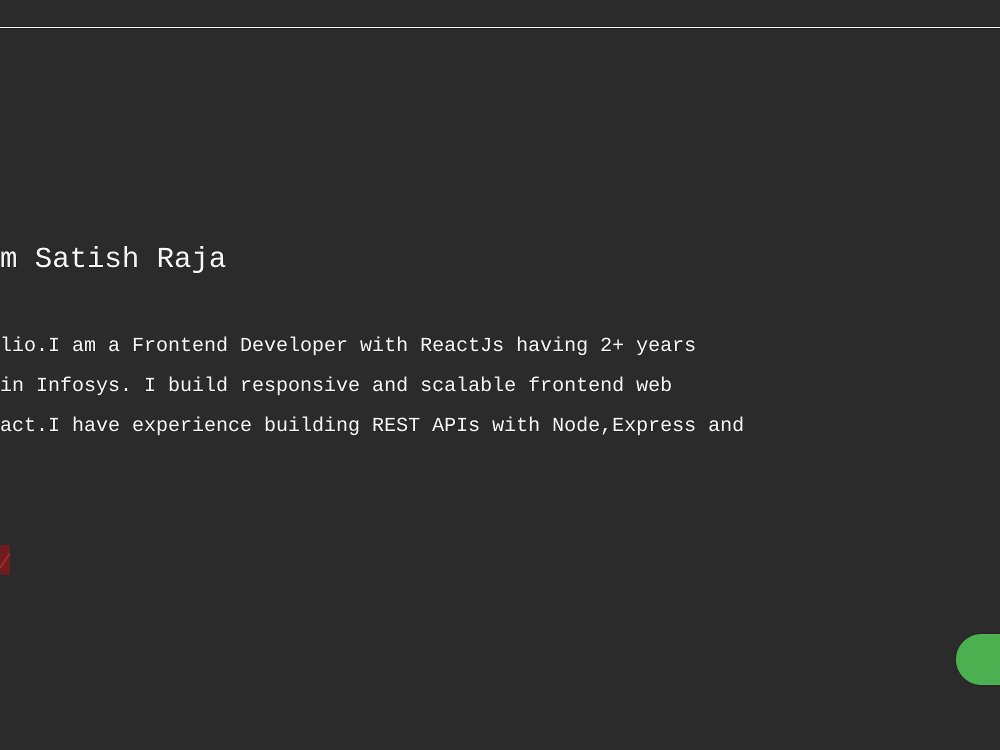 This screenshot has height=750, width=1000. I want to click on intro-text-line: act.I have experience building REST APIs with Node,Express and, so click(372, 427).